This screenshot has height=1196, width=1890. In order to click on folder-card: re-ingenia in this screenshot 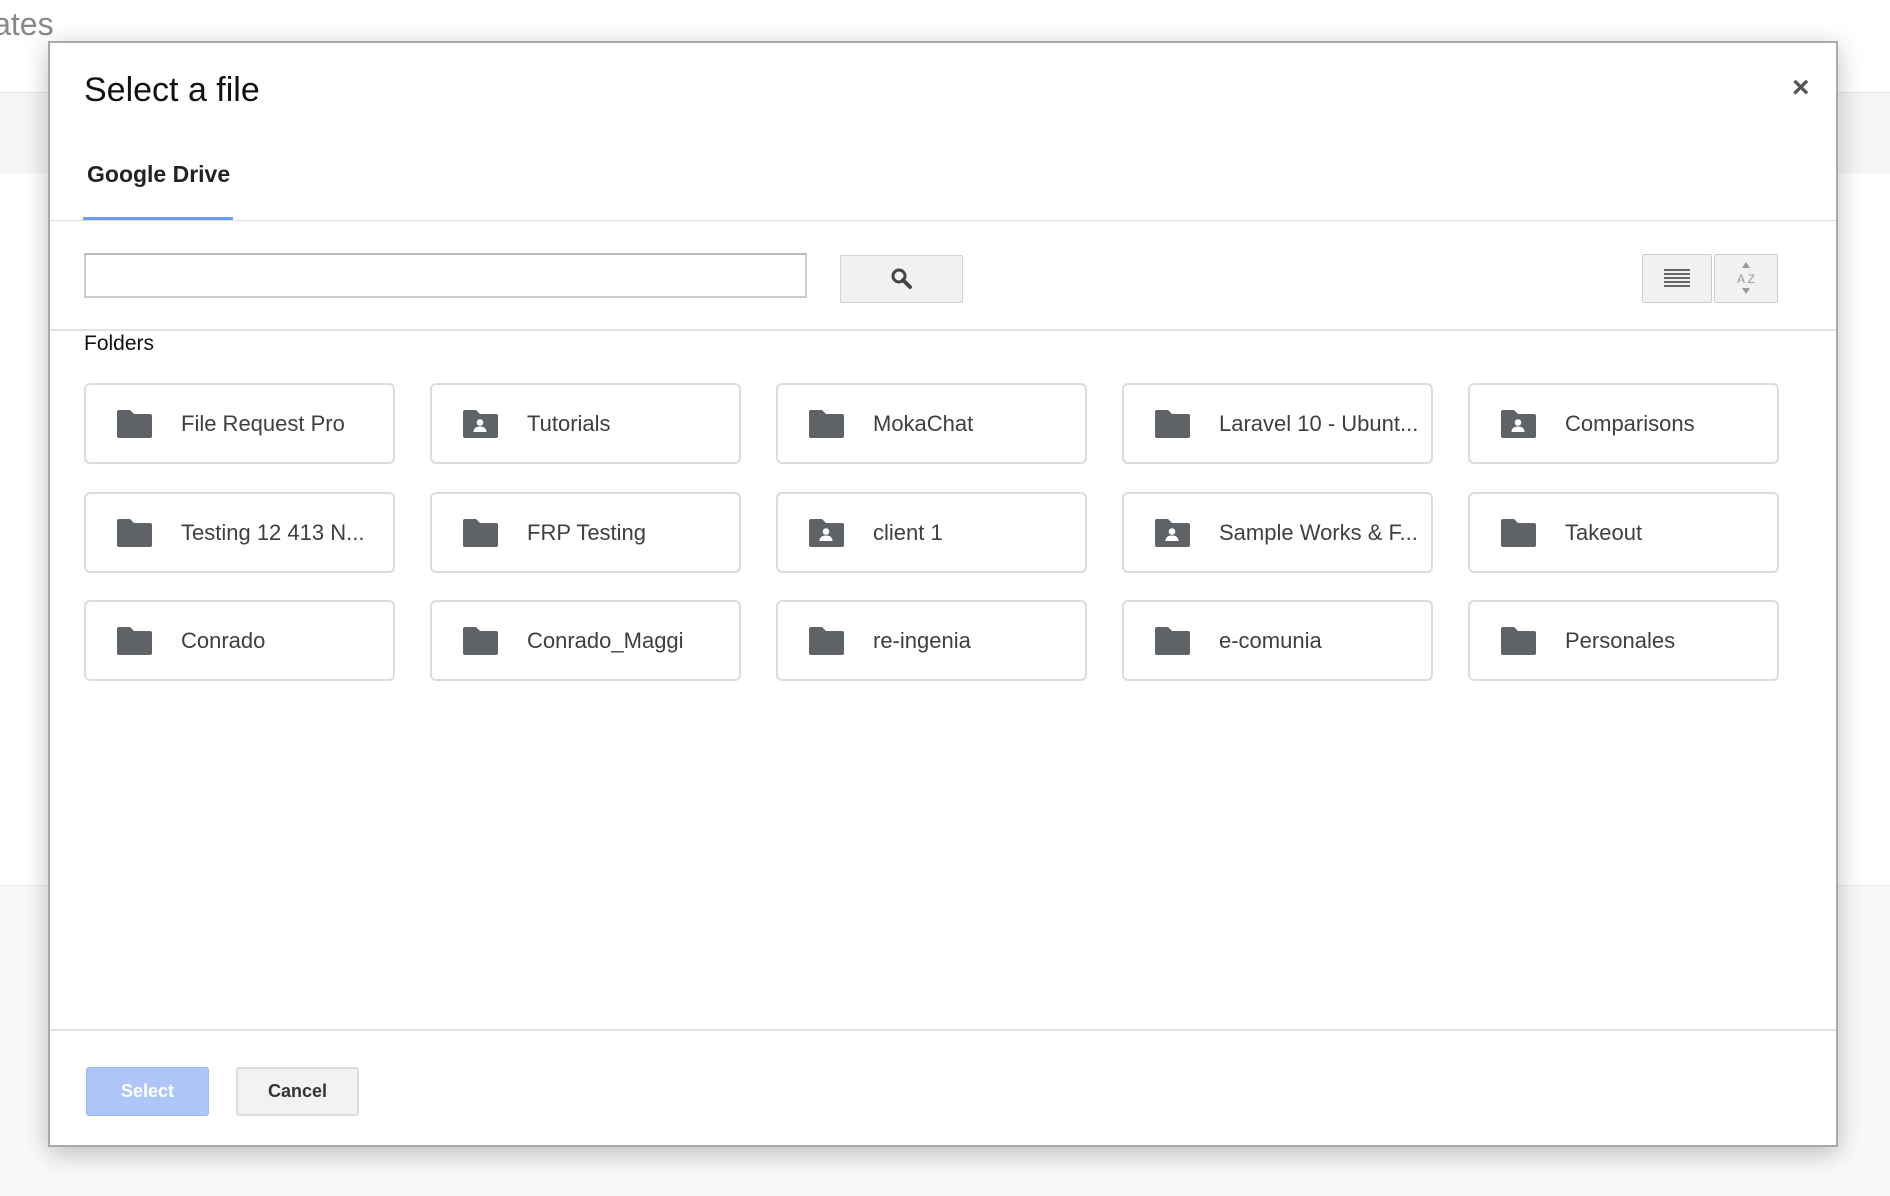, I will do `click(931, 640)`.